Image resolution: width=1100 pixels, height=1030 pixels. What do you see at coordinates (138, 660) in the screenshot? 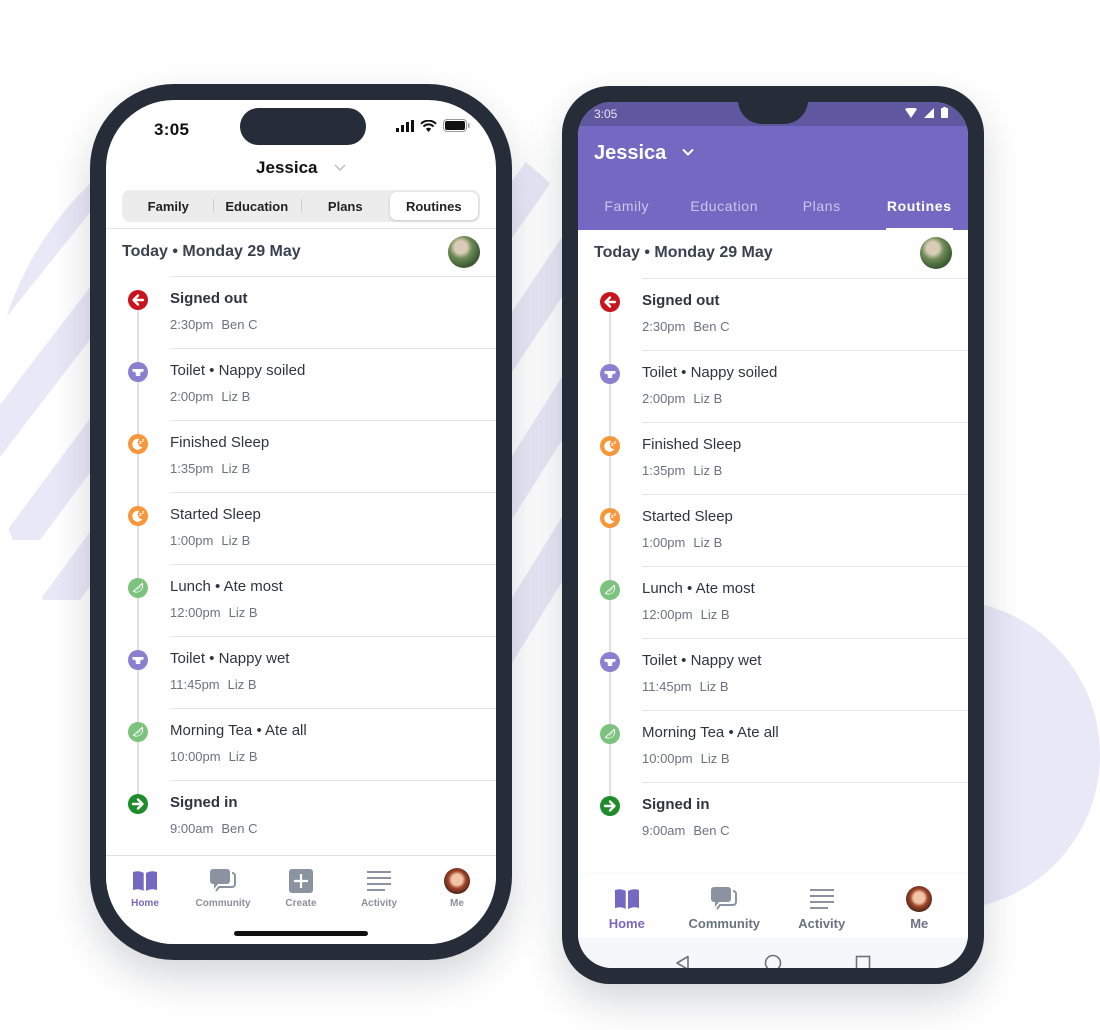
I see `nappy-icon` at bounding box center [138, 660].